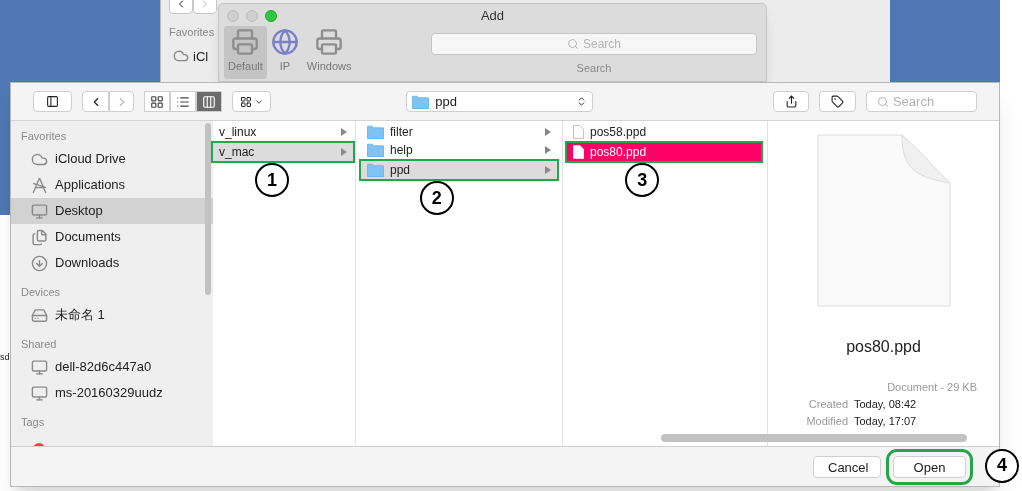 The height and width of the screenshot is (491, 1022). I want to click on step-number: 4, so click(1002, 465).